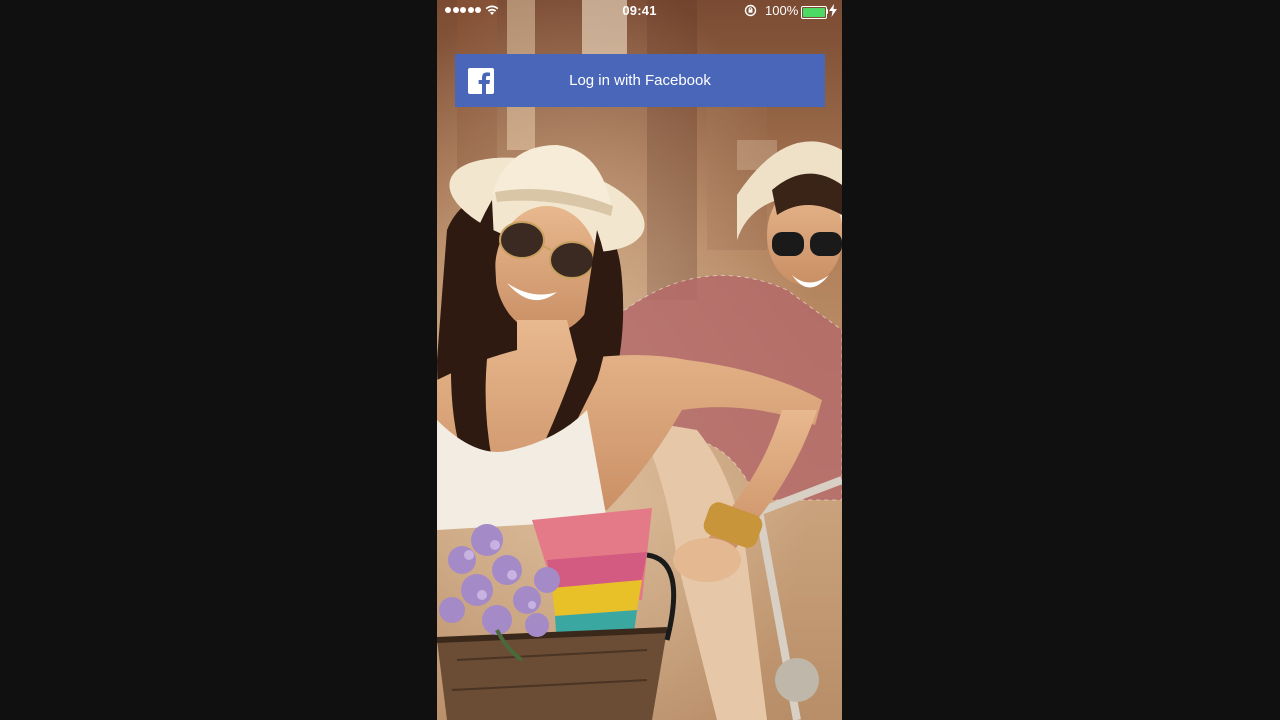 The height and width of the screenshot is (720, 1280). What do you see at coordinates (782, 10) in the screenshot?
I see `battery-percent: 100%` at bounding box center [782, 10].